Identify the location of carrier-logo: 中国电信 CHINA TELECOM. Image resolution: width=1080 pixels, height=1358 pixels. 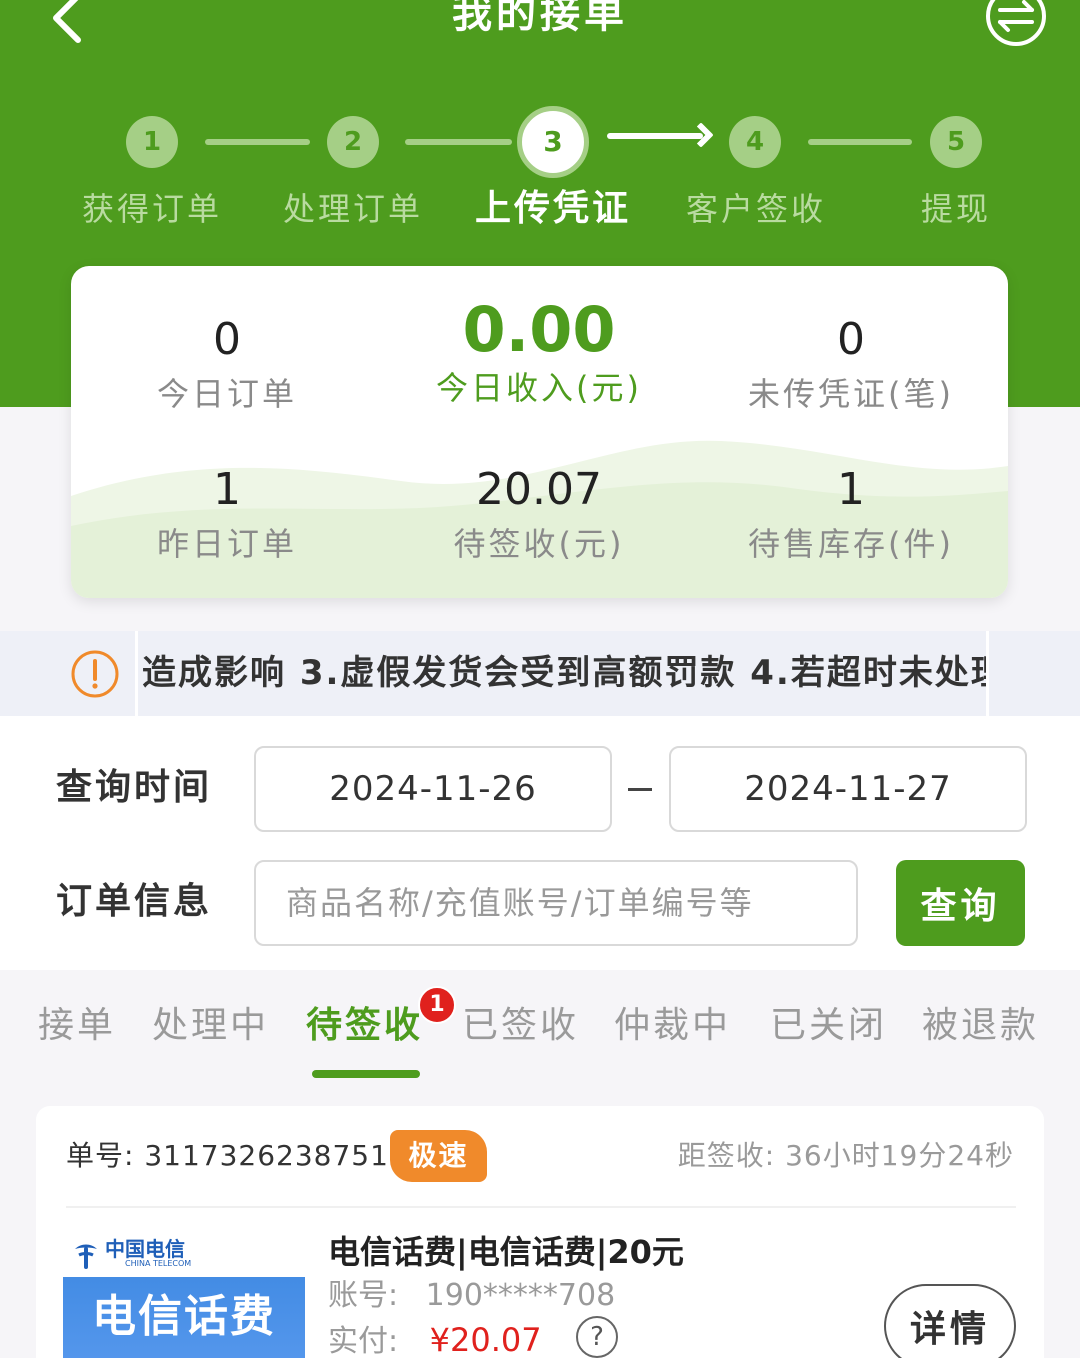
(184, 1255).